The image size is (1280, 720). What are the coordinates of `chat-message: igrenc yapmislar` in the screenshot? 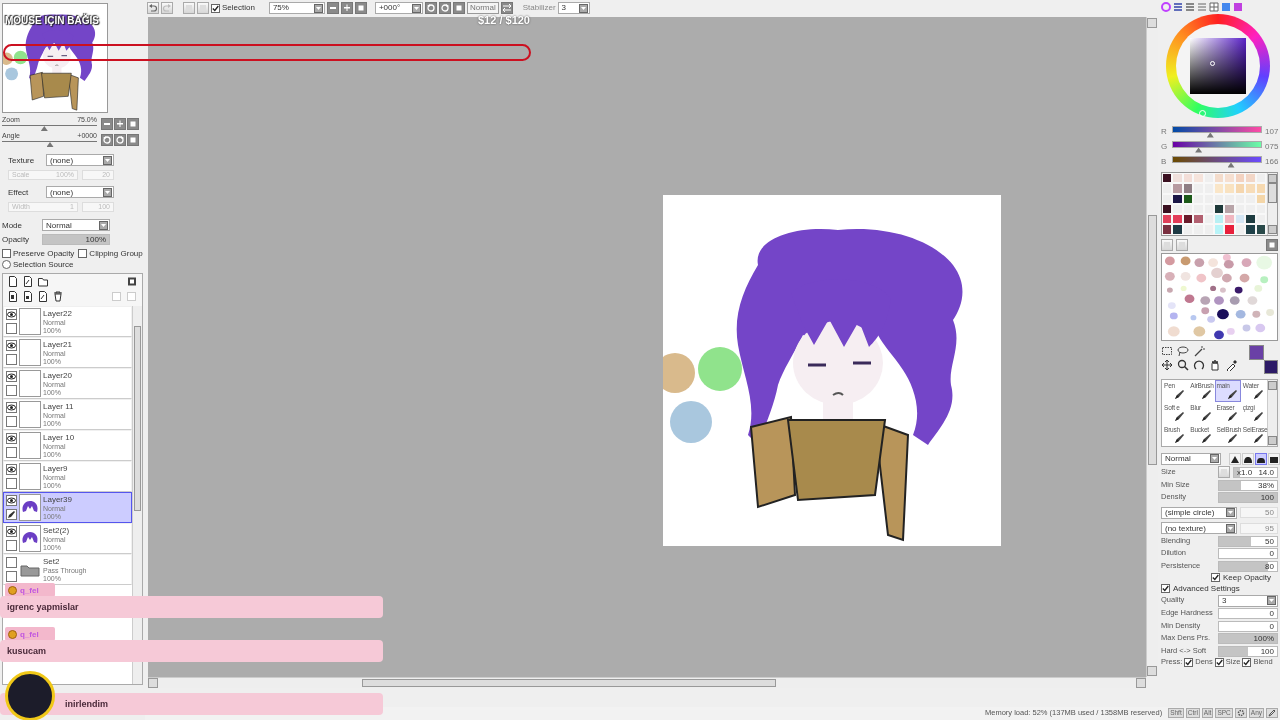 It's located at (191, 607).